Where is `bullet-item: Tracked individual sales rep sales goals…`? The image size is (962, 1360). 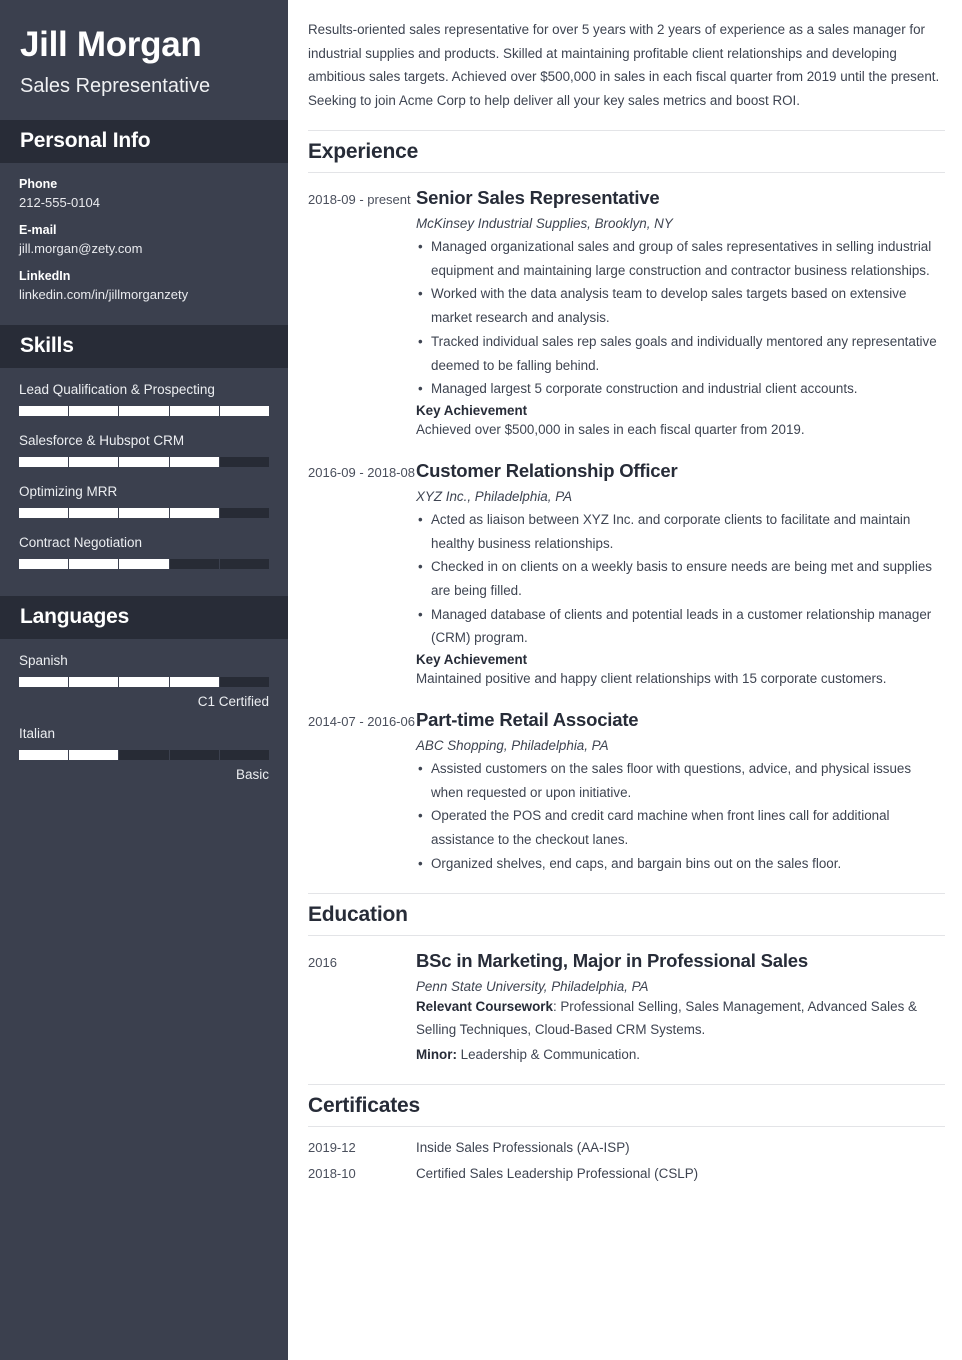 bullet-item: Tracked individual sales rep sales goals… is located at coordinates (680, 353).